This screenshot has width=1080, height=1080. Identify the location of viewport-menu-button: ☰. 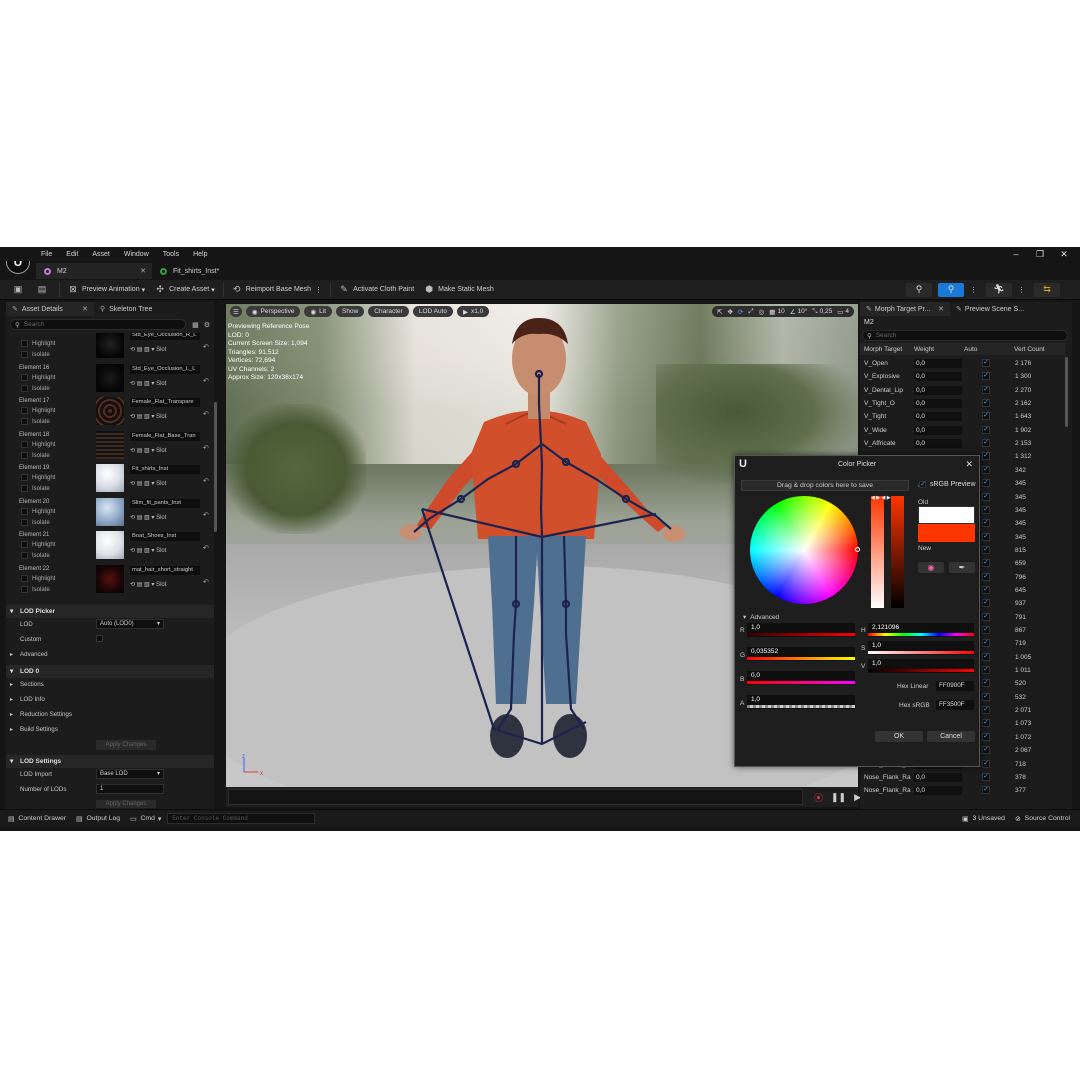
(236, 311).